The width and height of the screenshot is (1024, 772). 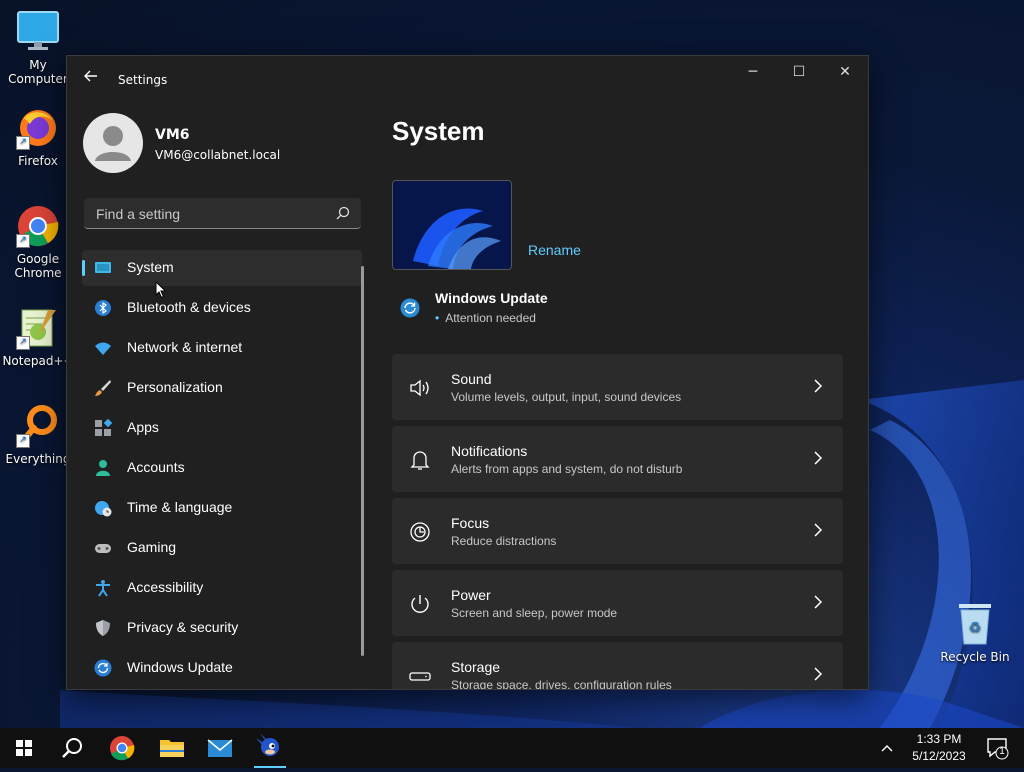 What do you see at coordinates (156, 467) in the screenshot?
I see `sidebar-item-label: Accounts` at bounding box center [156, 467].